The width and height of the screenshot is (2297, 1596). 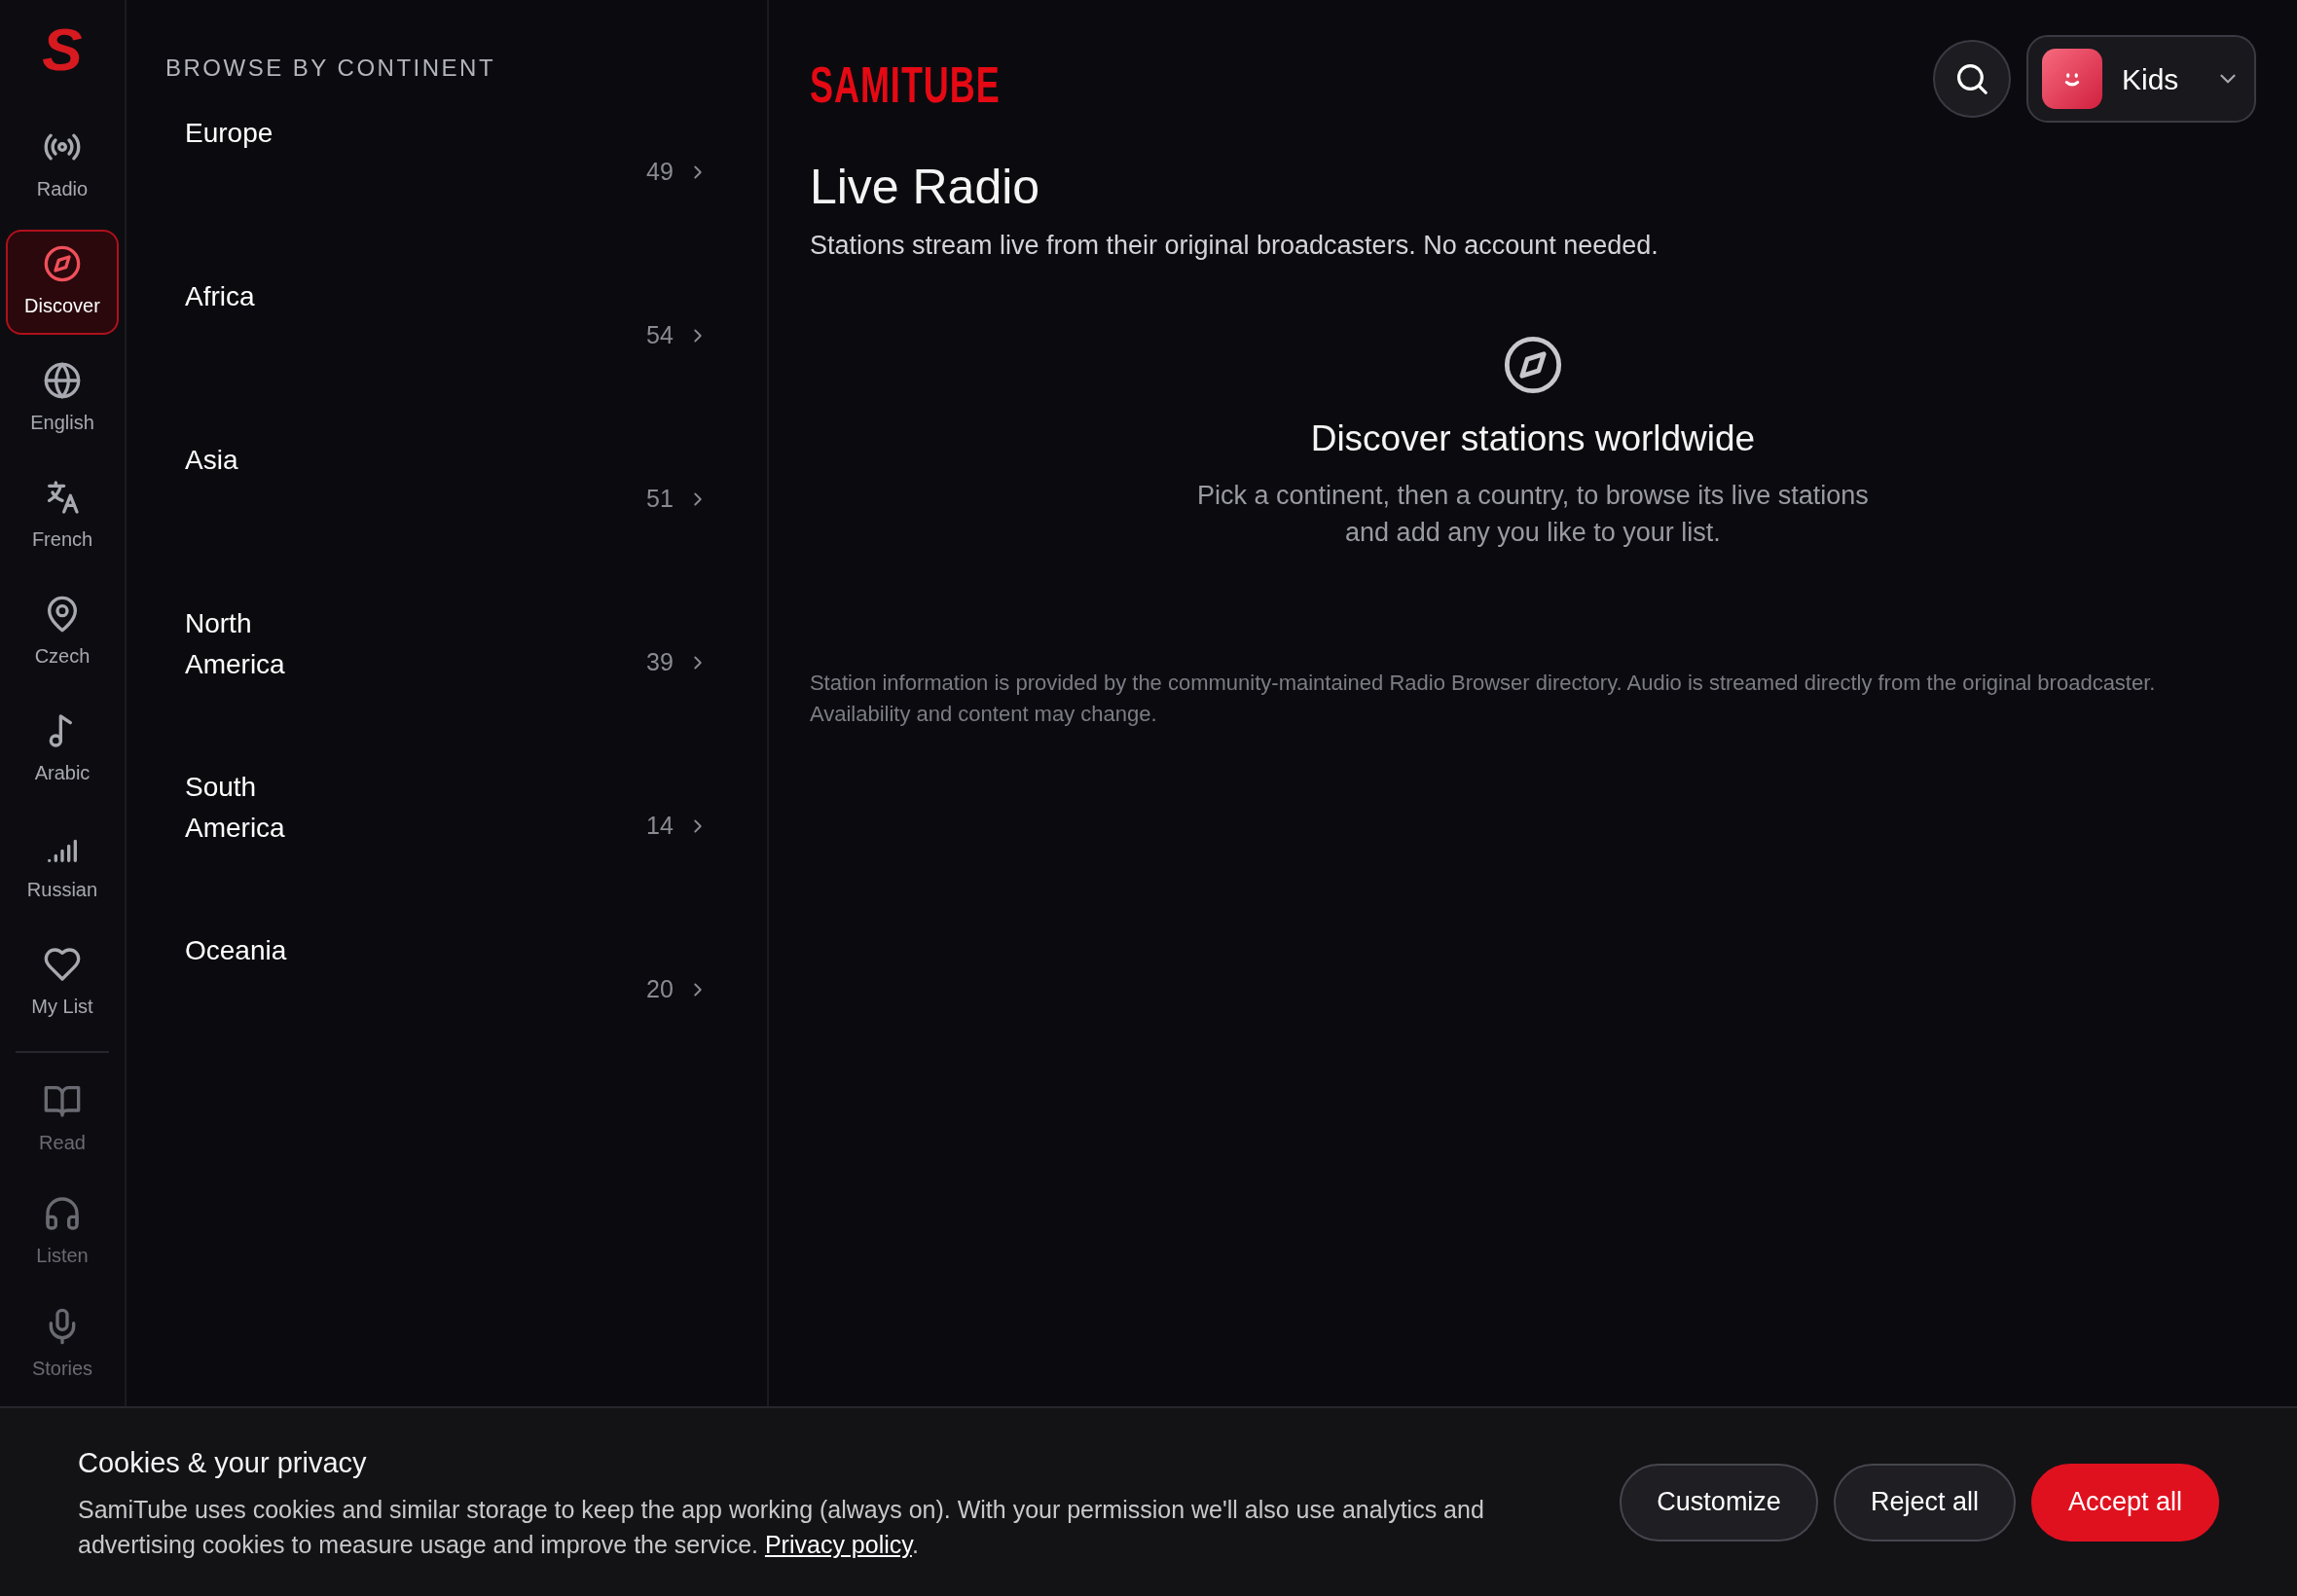 What do you see at coordinates (63, 263) in the screenshot?
I see `compass-icon` at bounding box center [63, 263].